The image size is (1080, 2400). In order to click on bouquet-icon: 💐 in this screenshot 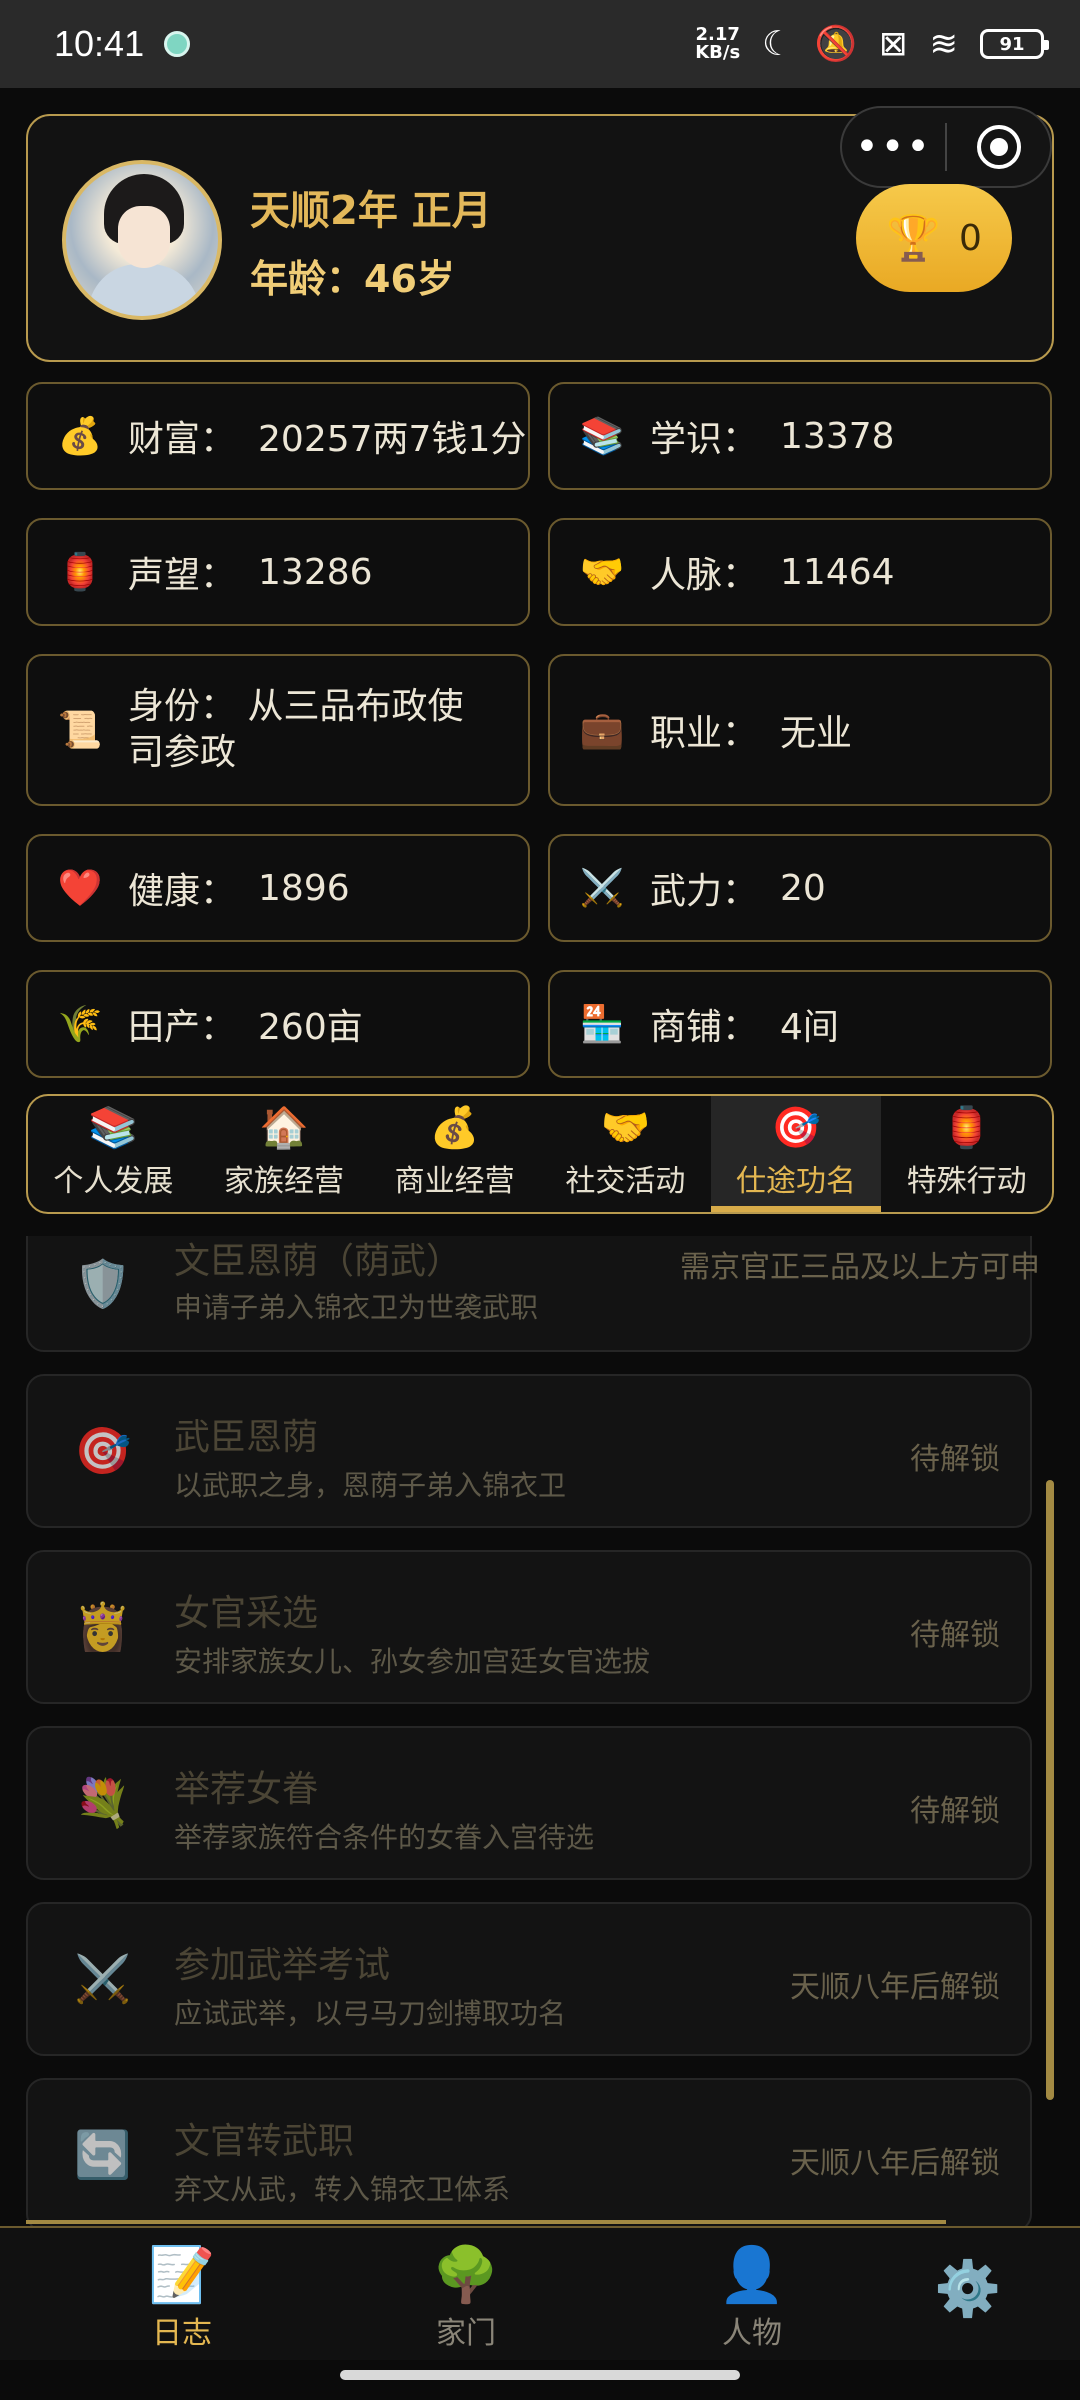, I will do `click(103, 1802)`.